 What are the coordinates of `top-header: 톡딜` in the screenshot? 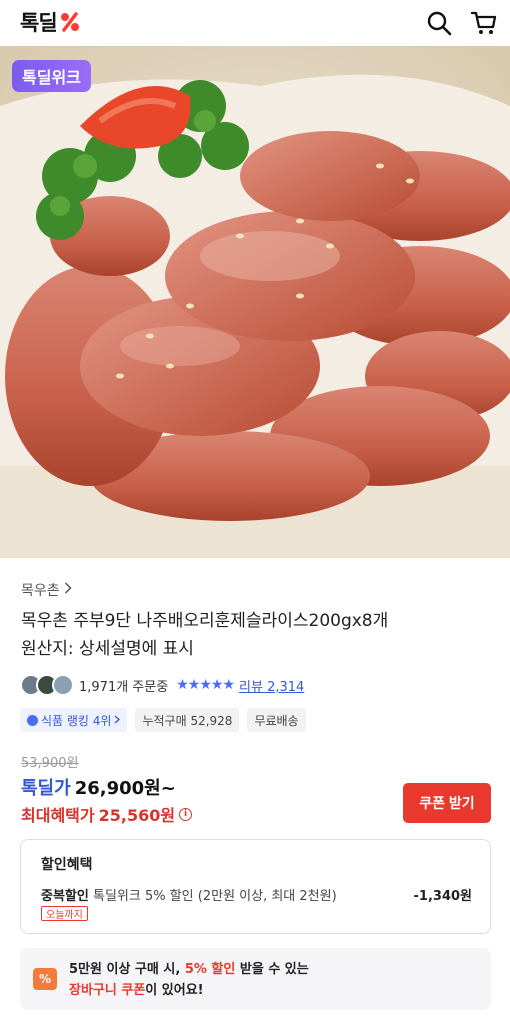 It's located at (255, 23).